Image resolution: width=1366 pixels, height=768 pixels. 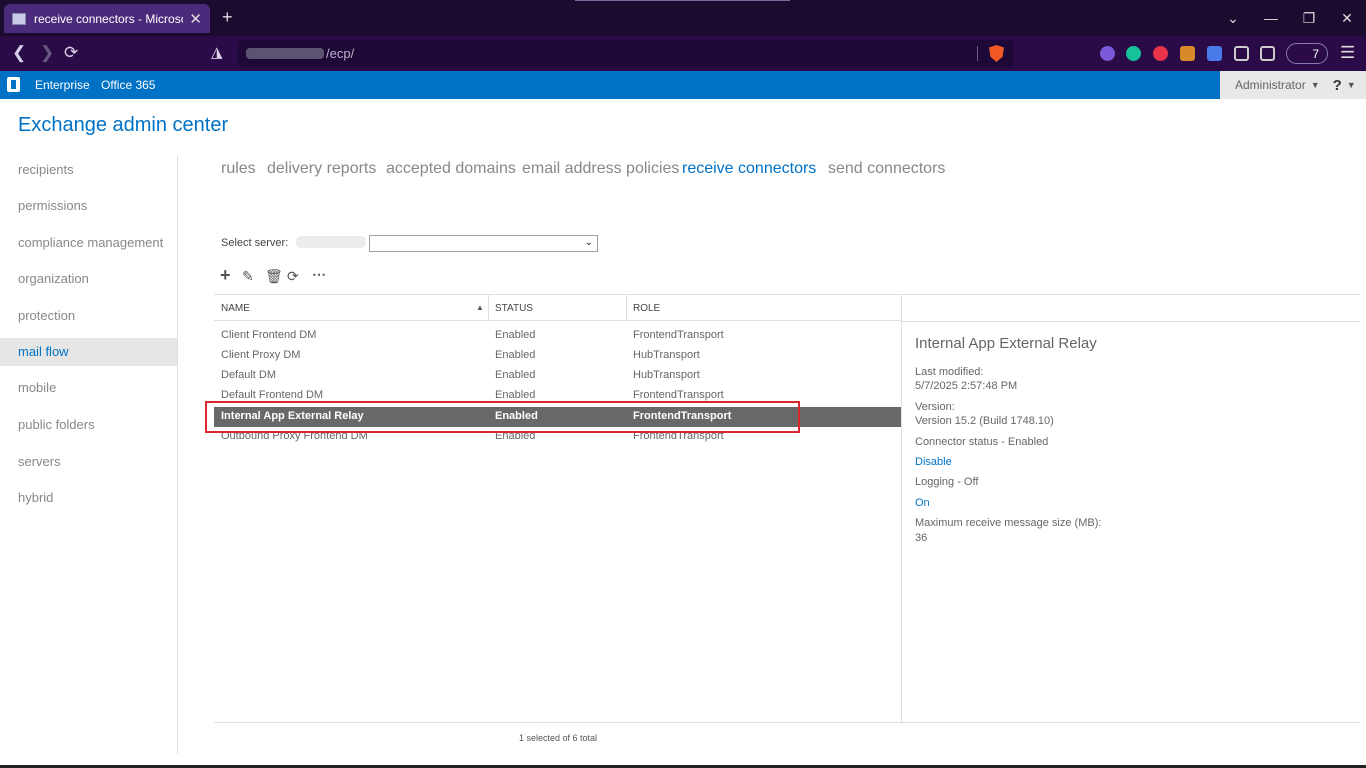 What do you see at coordinates (749, 169) in the screenshot?
I see `tab-receive-connectors: receive connectors` at bounding box center [749, 169].